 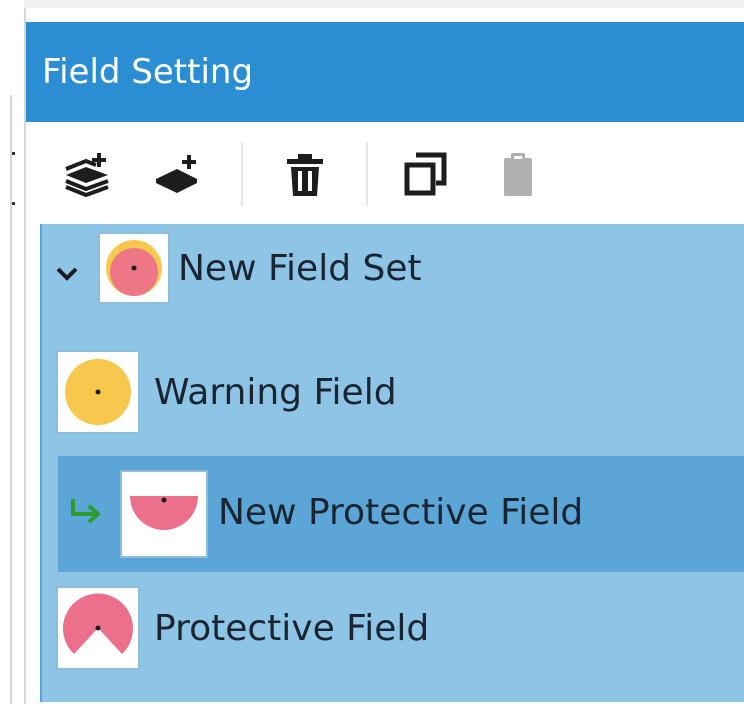 I want to click on panel-header: Field Setting, so click(x=385, y=72).